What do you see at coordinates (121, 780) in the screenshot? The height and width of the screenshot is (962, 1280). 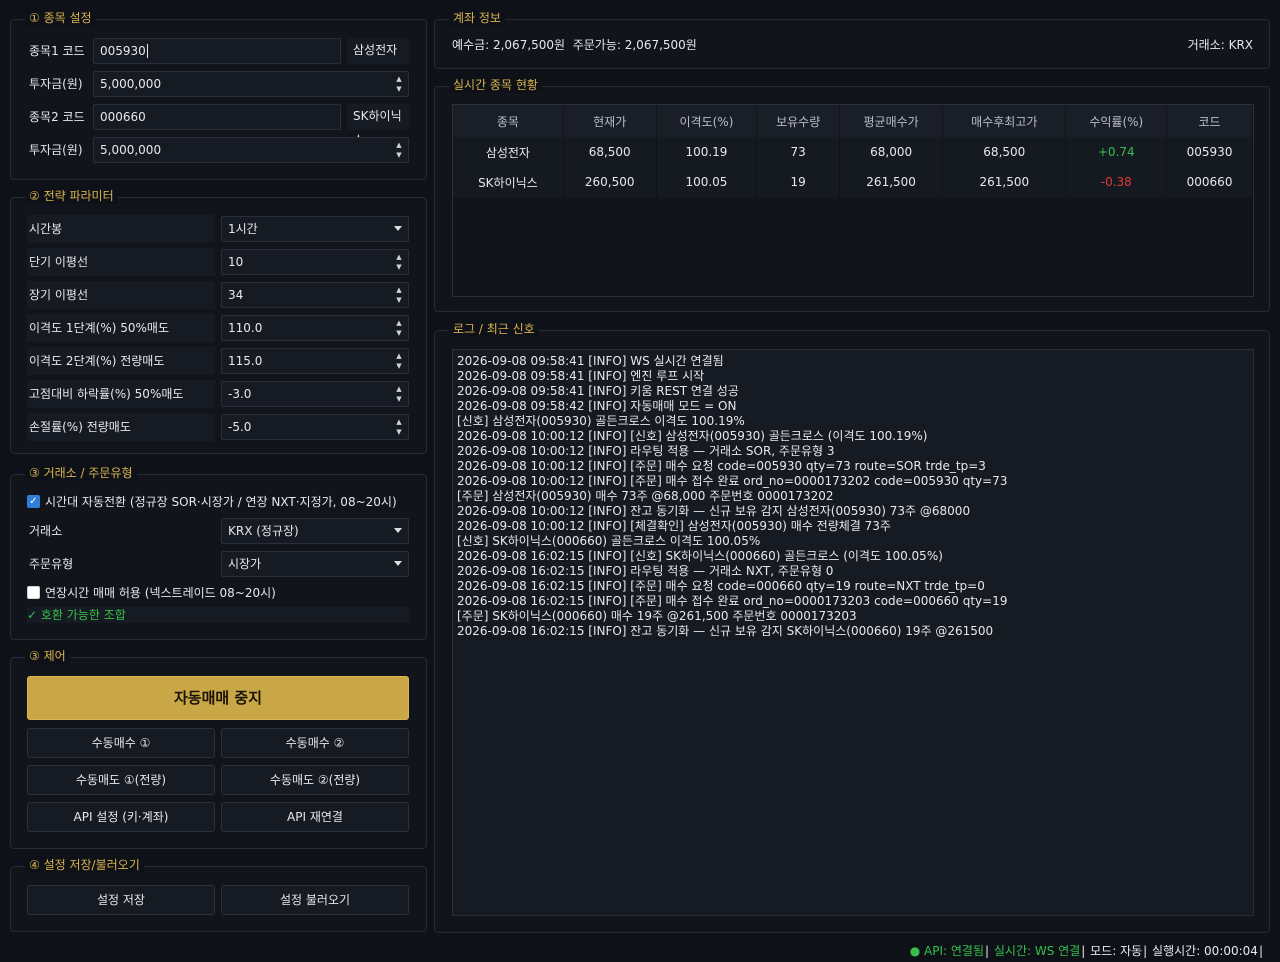 I see `manual-sell1-button: 수동매도 ①(전량)` at bounding box center [121, 780].